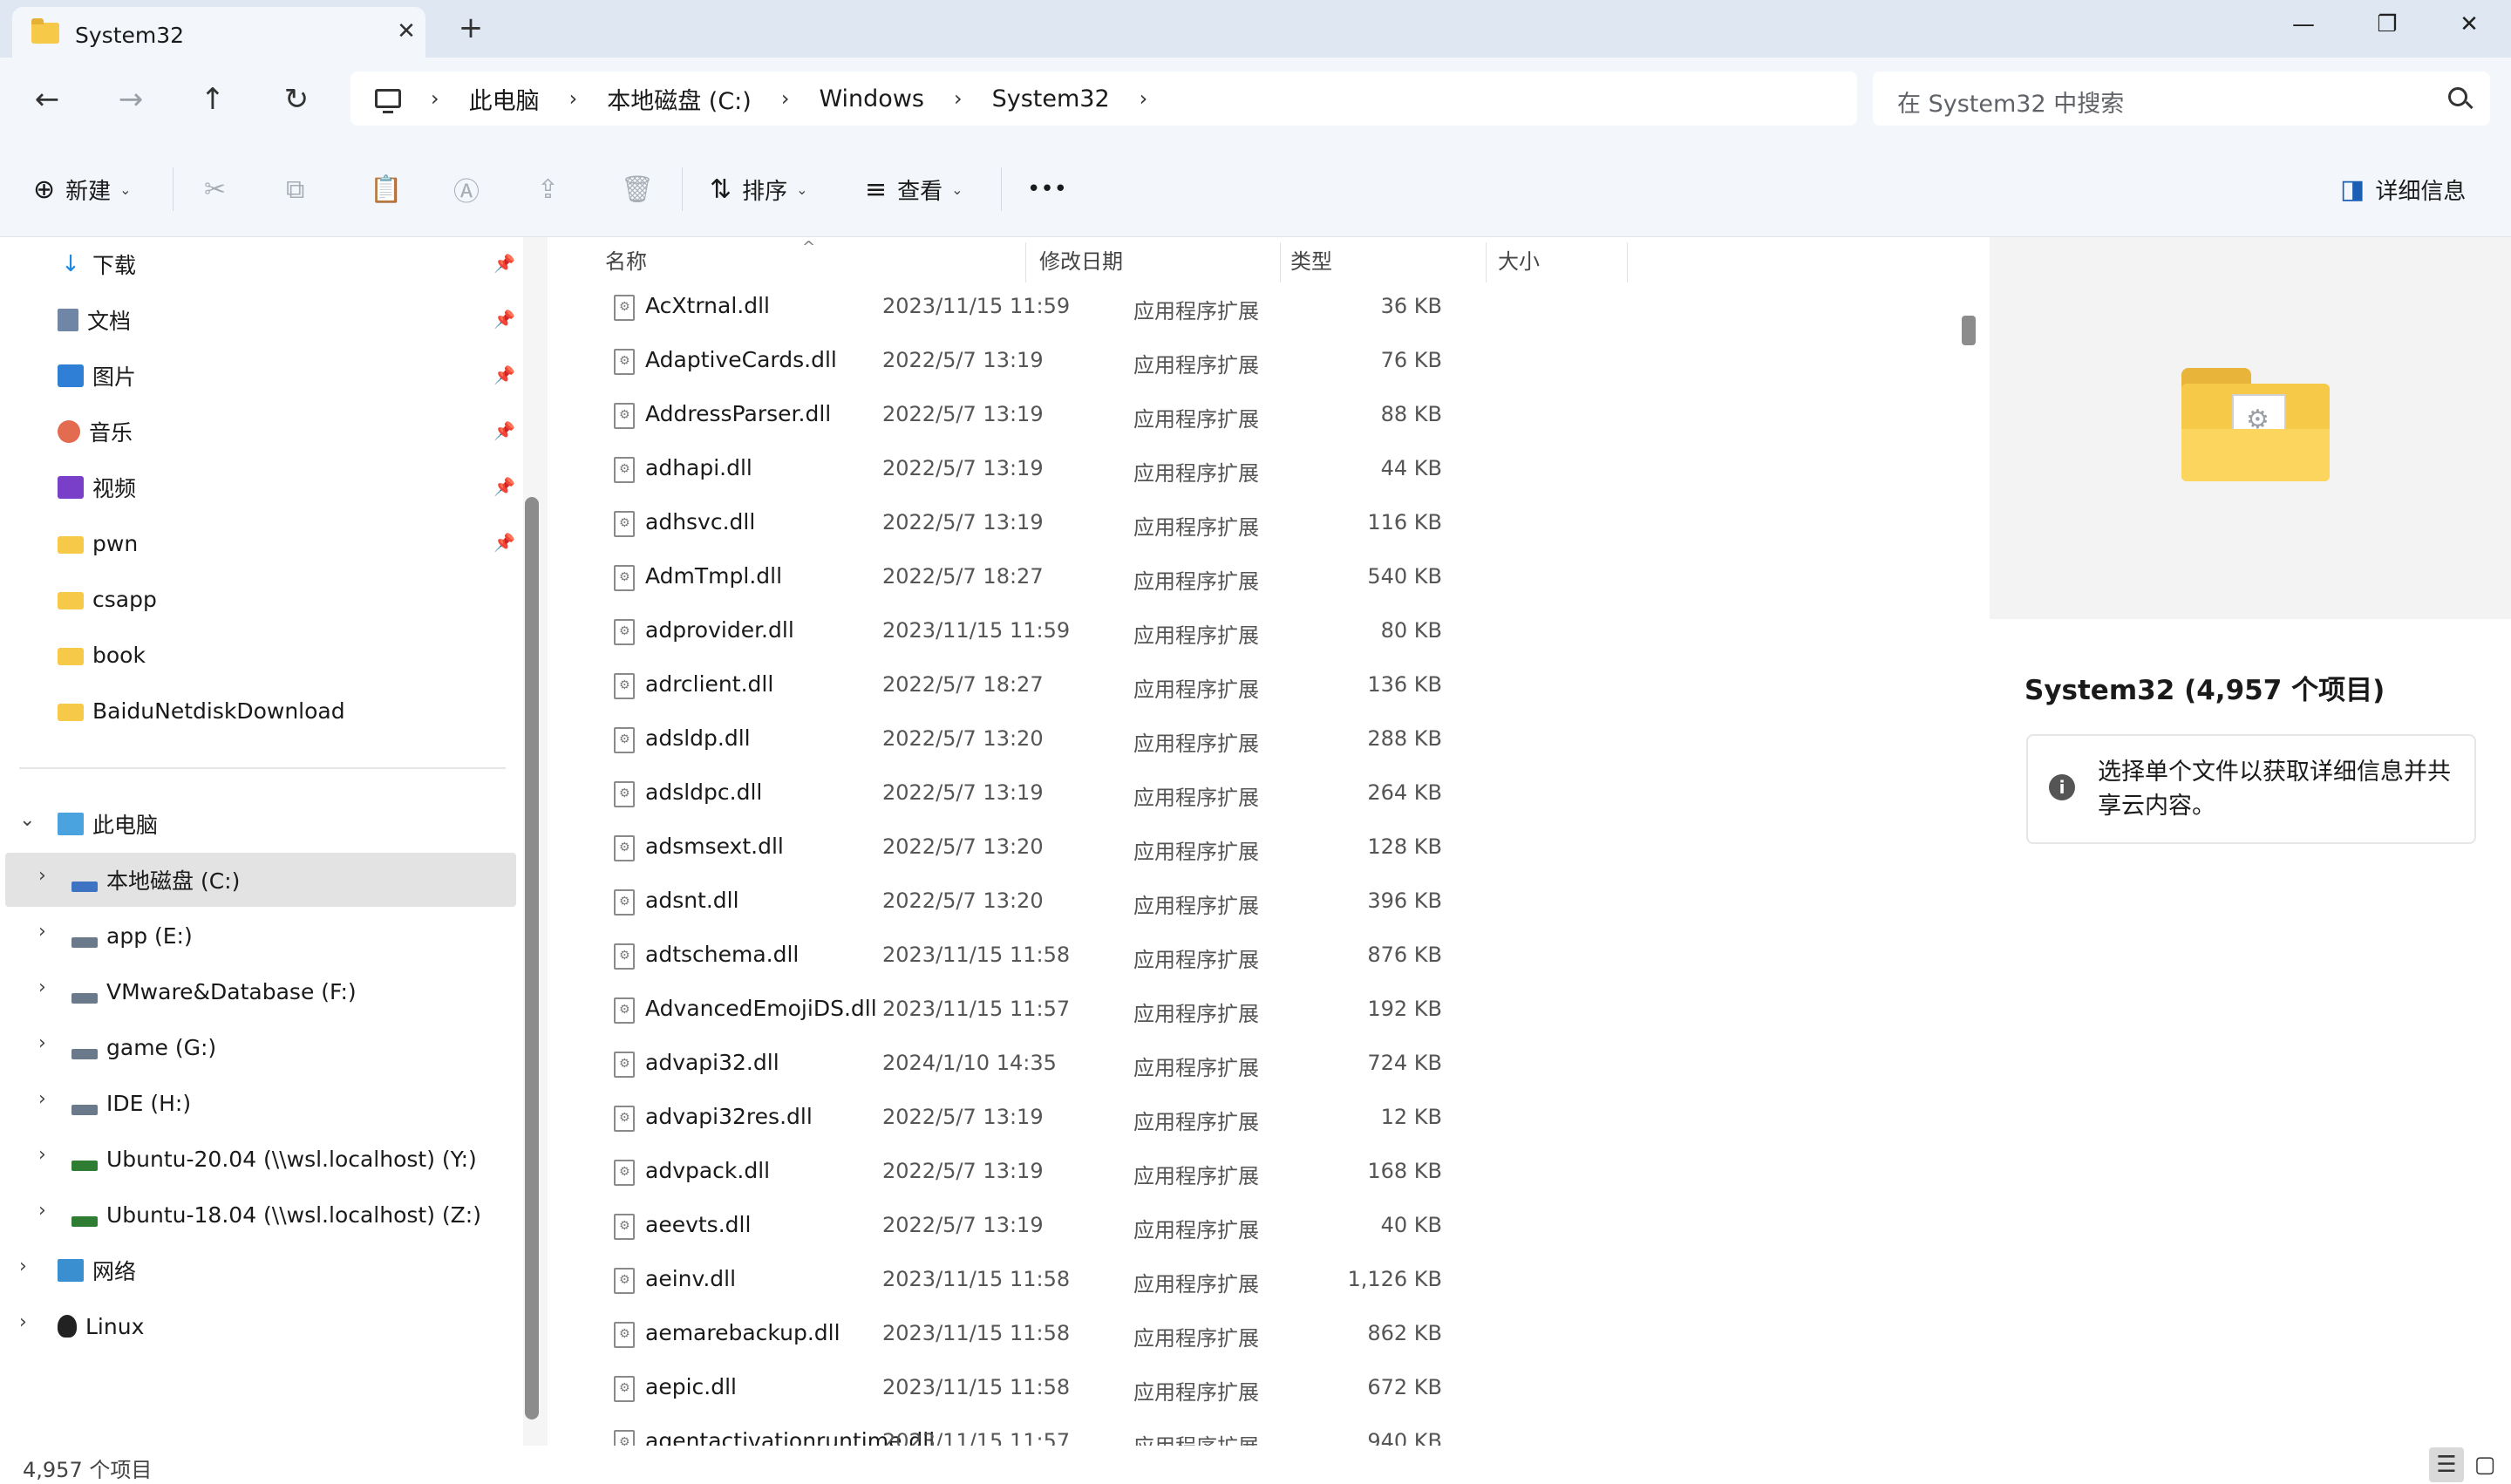  Describe the element at coordinates (914, 189) in the screenshot. I see `view-button: ≡ 查看 ⌄` at that location.